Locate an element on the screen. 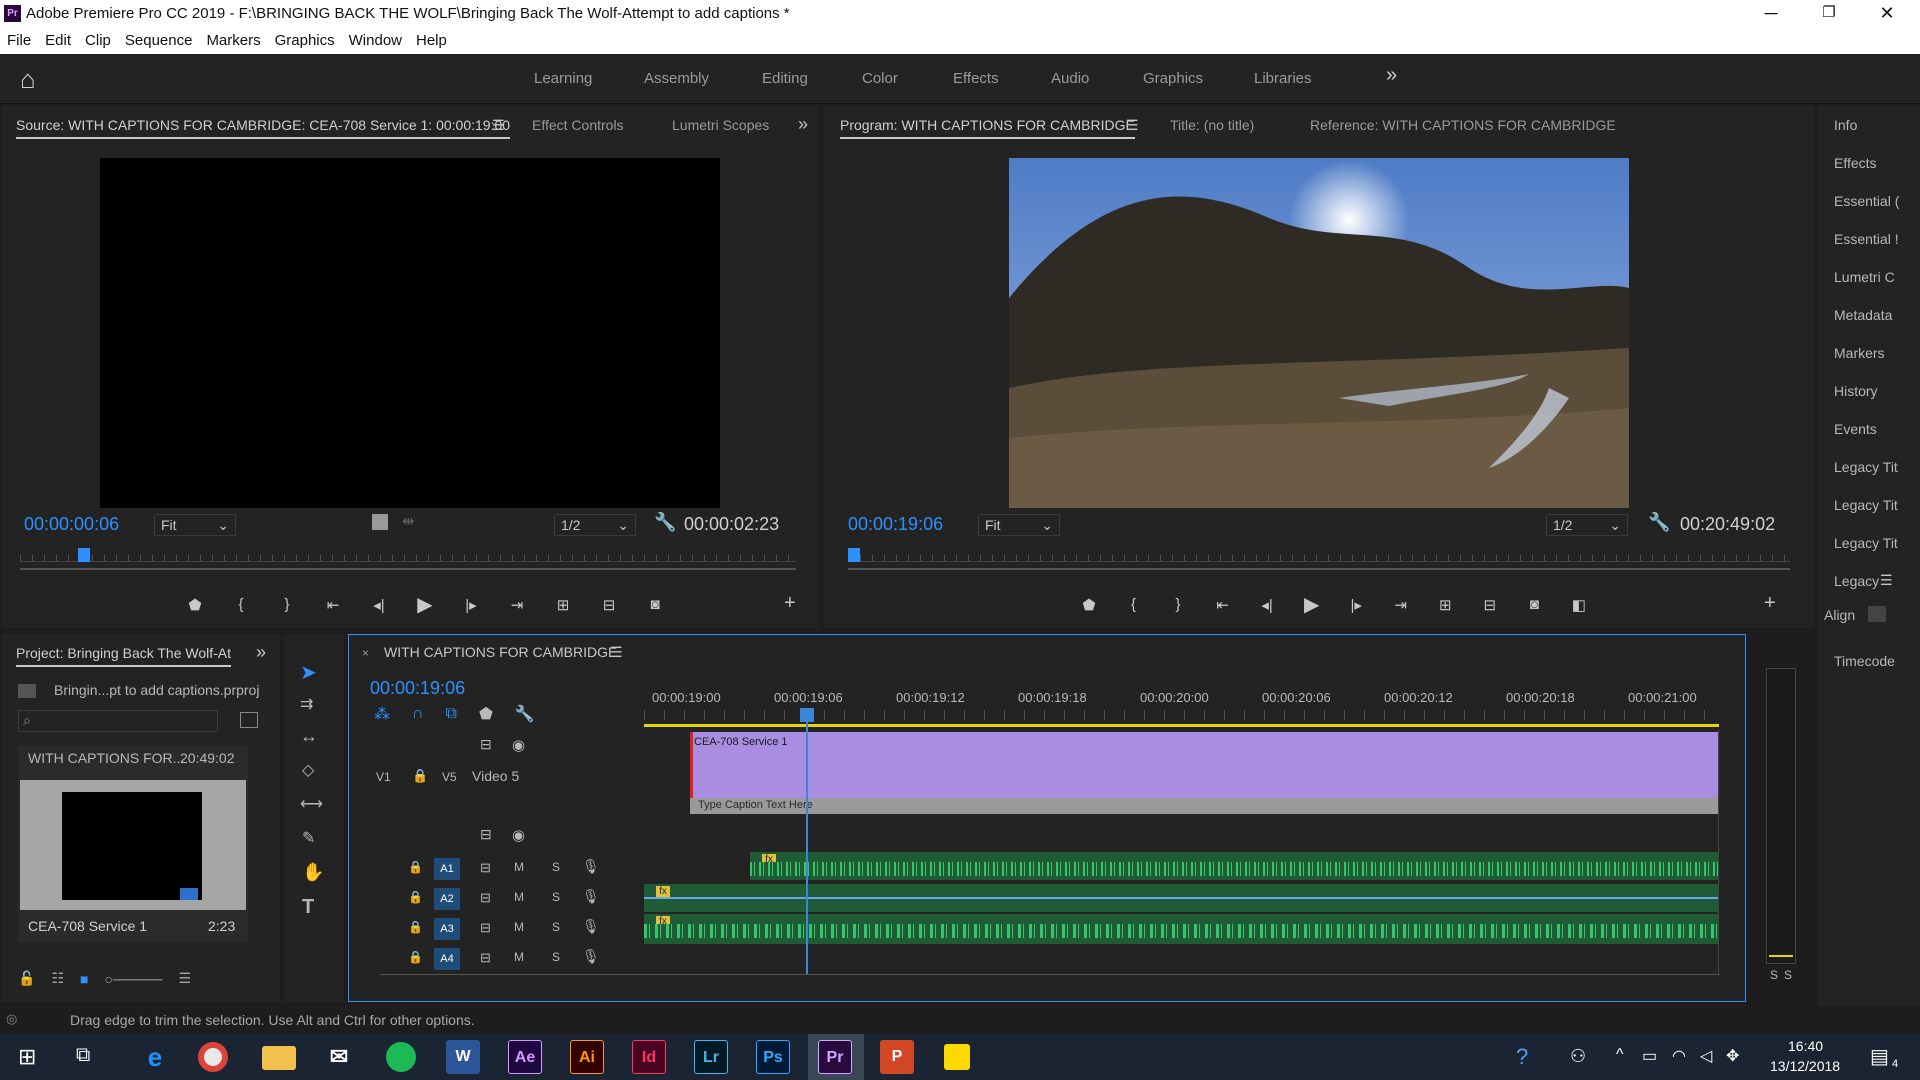 This screenshot has width=1920, height=1080. panel-events: Events is located at coordinates (1877, 429).